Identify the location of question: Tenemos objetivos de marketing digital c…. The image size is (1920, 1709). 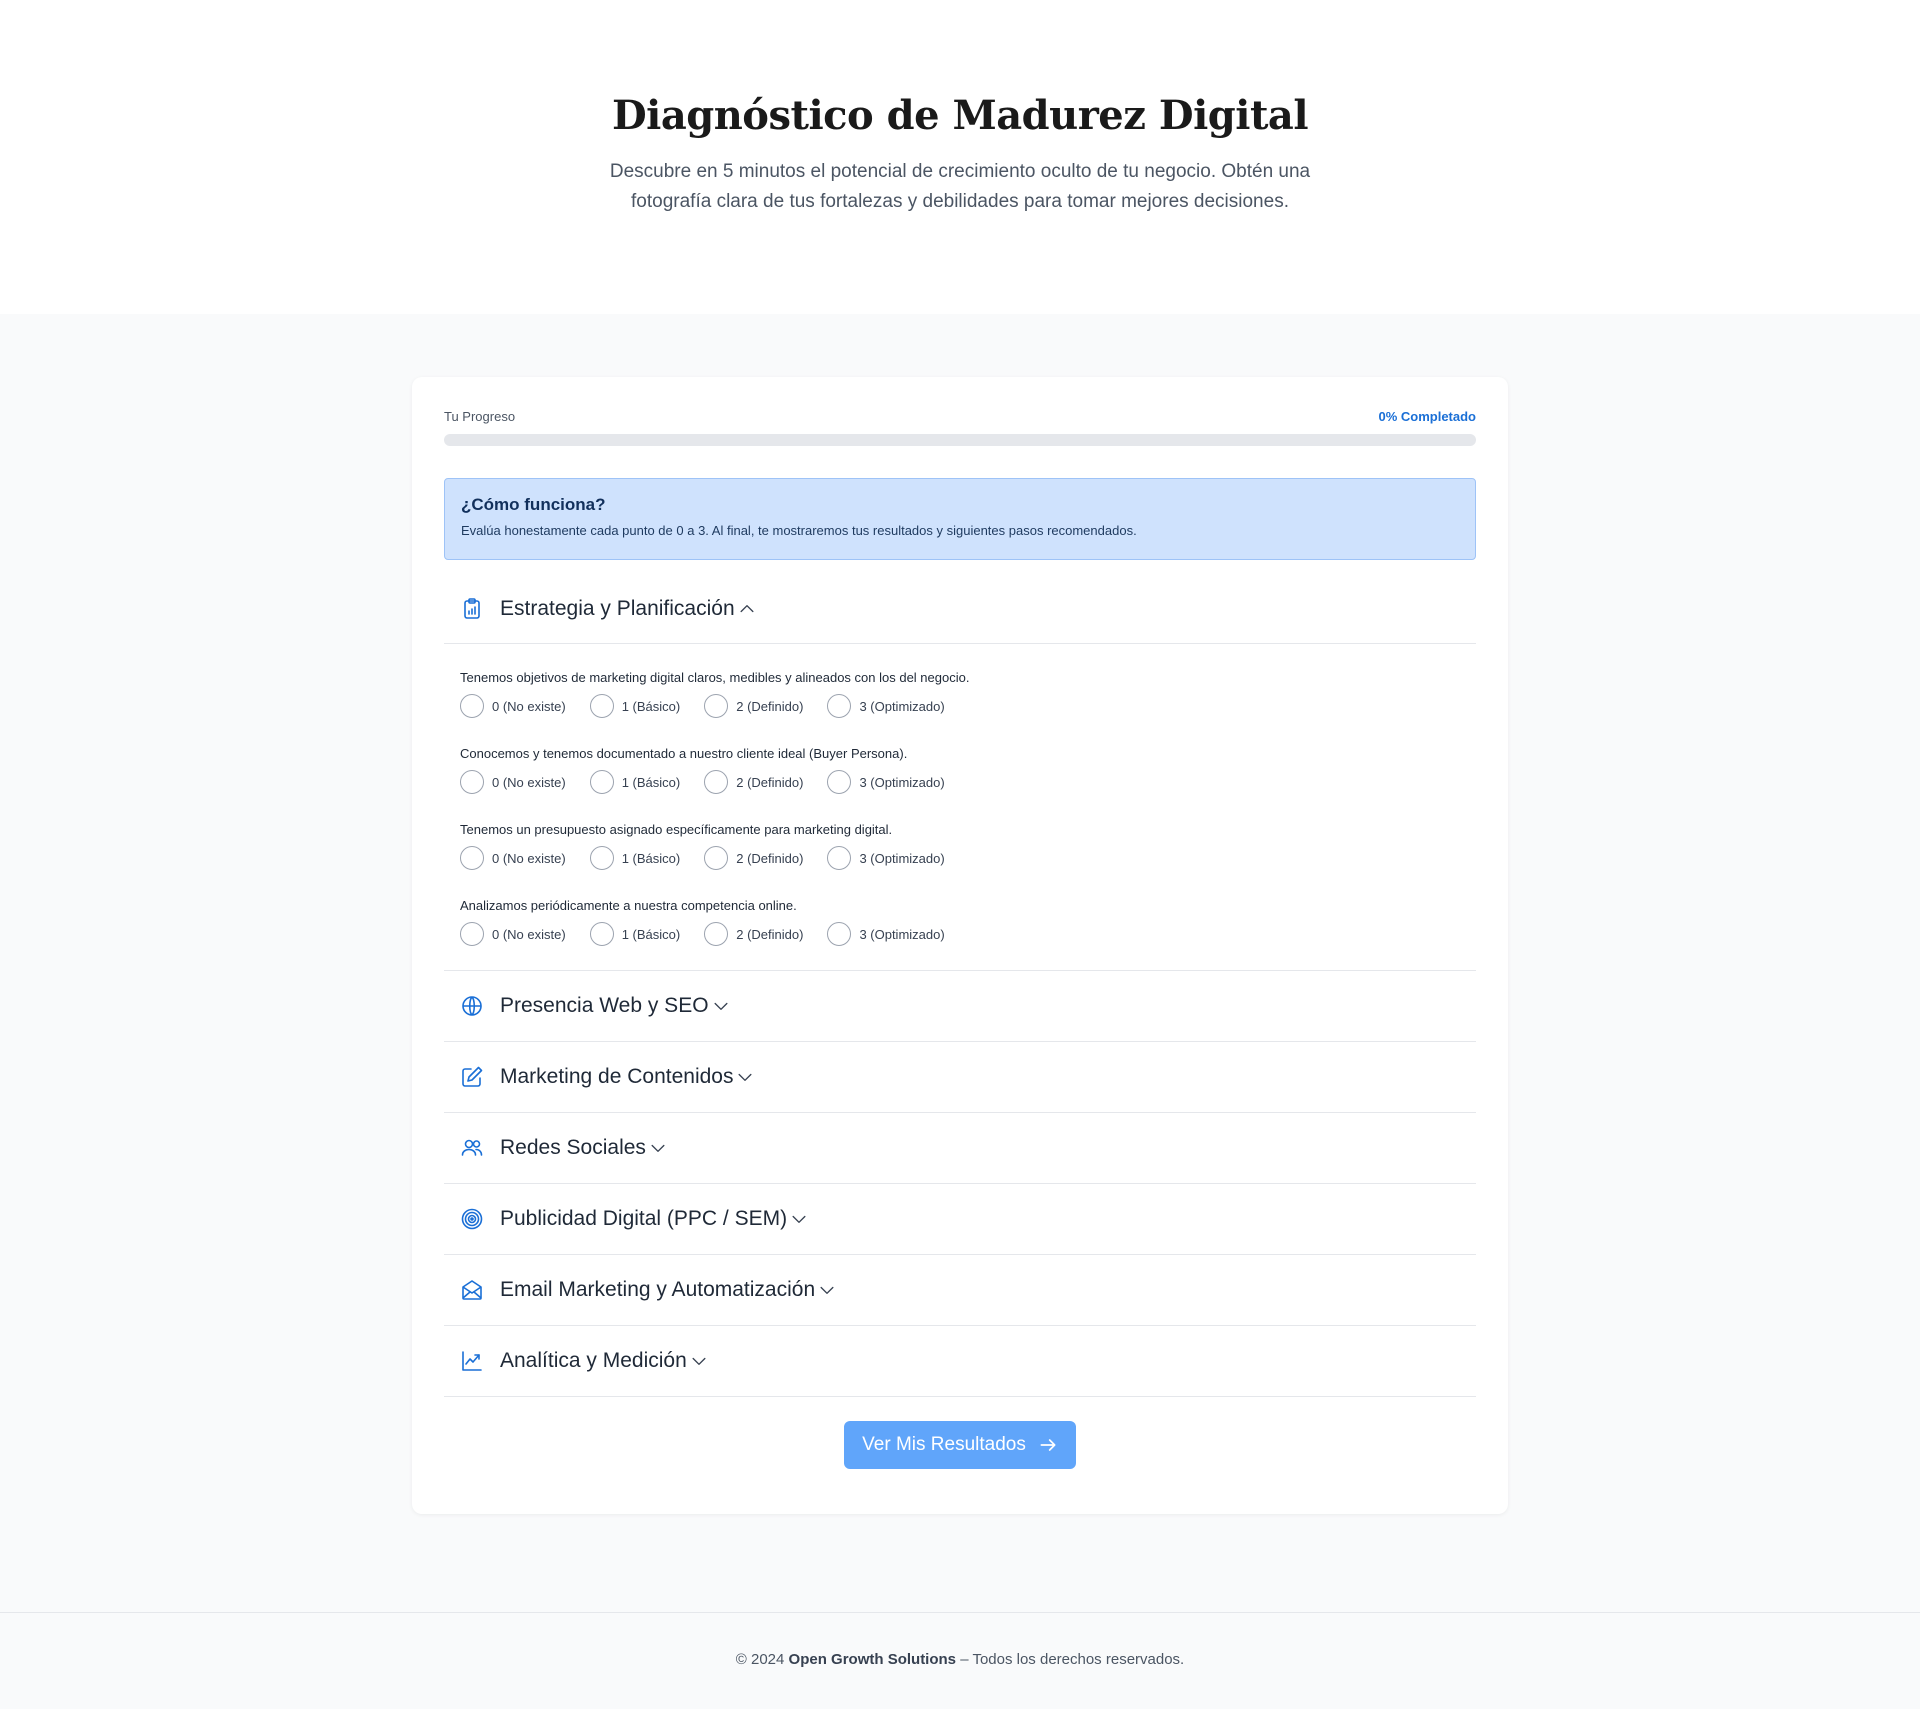
(960, 694).